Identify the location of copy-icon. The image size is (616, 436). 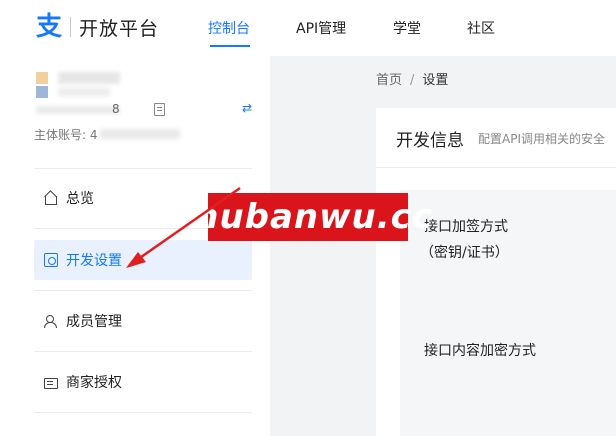
(159, 109).